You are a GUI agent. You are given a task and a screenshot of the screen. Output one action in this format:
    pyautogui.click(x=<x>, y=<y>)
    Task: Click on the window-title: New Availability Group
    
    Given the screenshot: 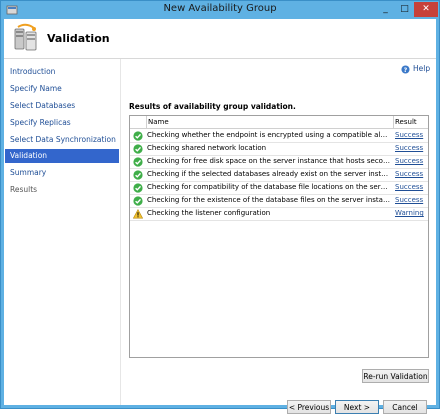 What is the action you would take?
    pyautogui.click(x=220, y=8)
    